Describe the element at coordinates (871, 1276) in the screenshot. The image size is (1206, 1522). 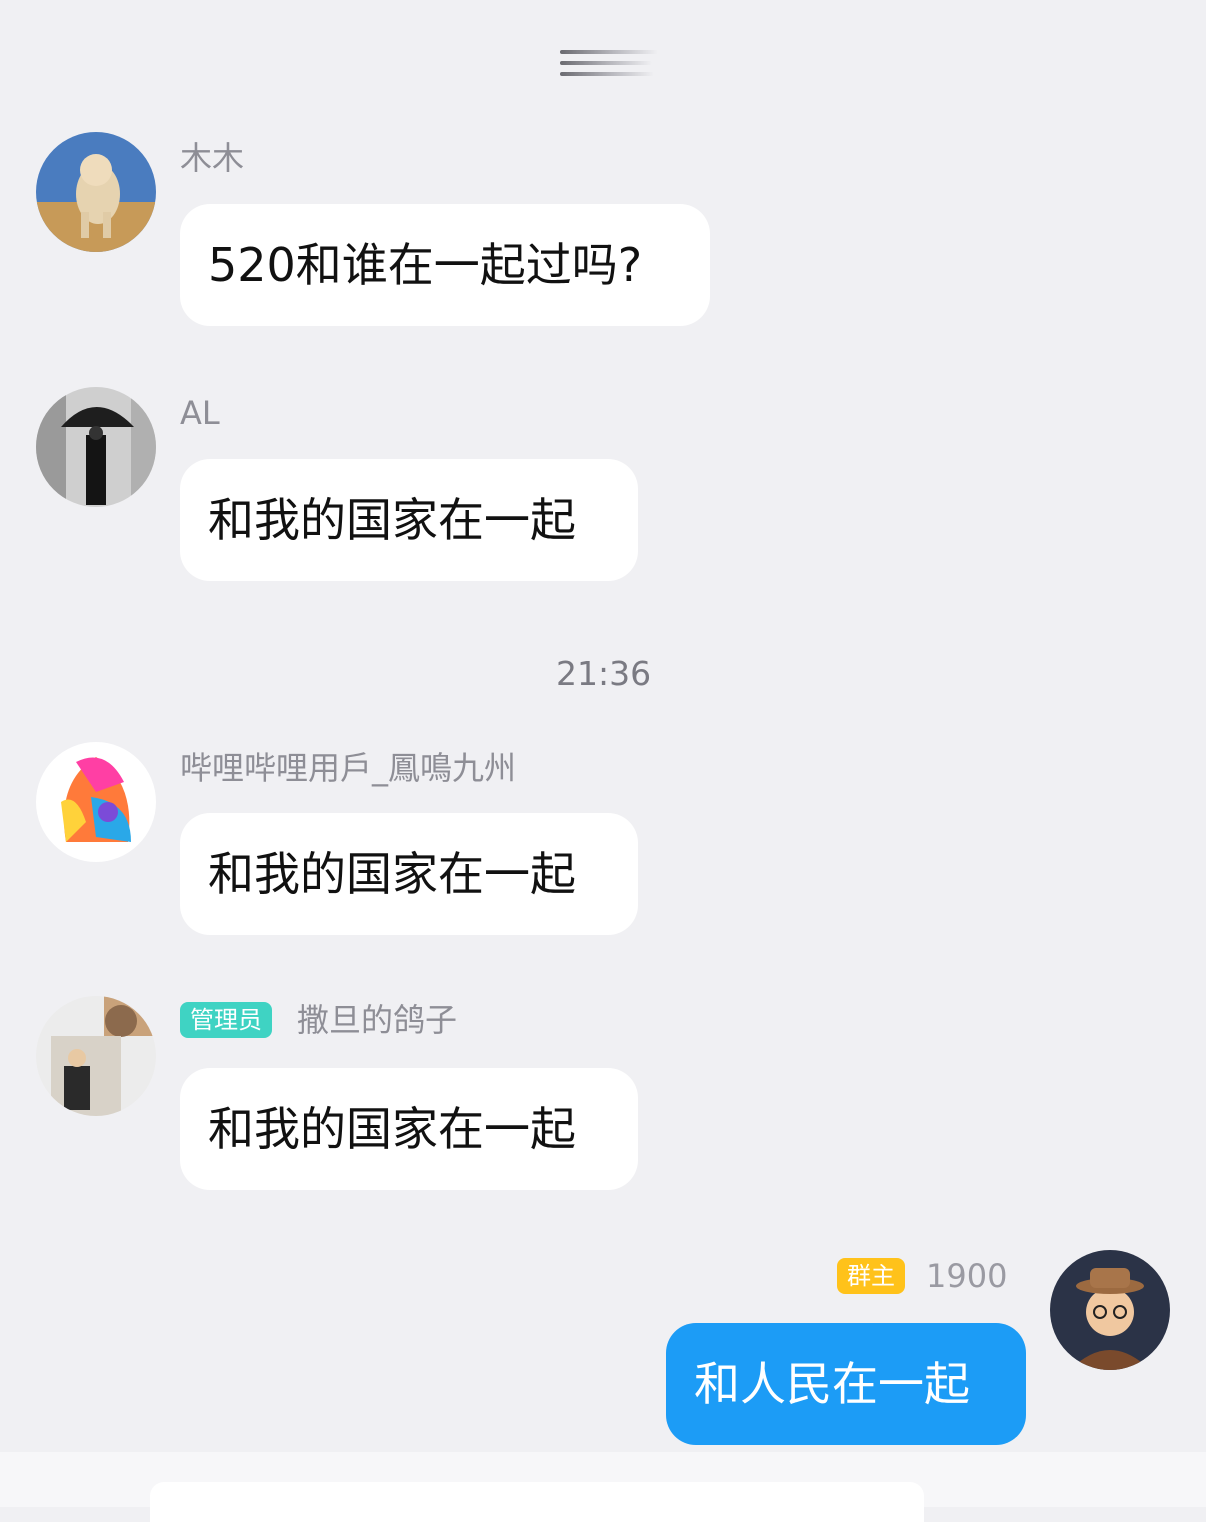
I see `owner-badge: 群主` at that location.